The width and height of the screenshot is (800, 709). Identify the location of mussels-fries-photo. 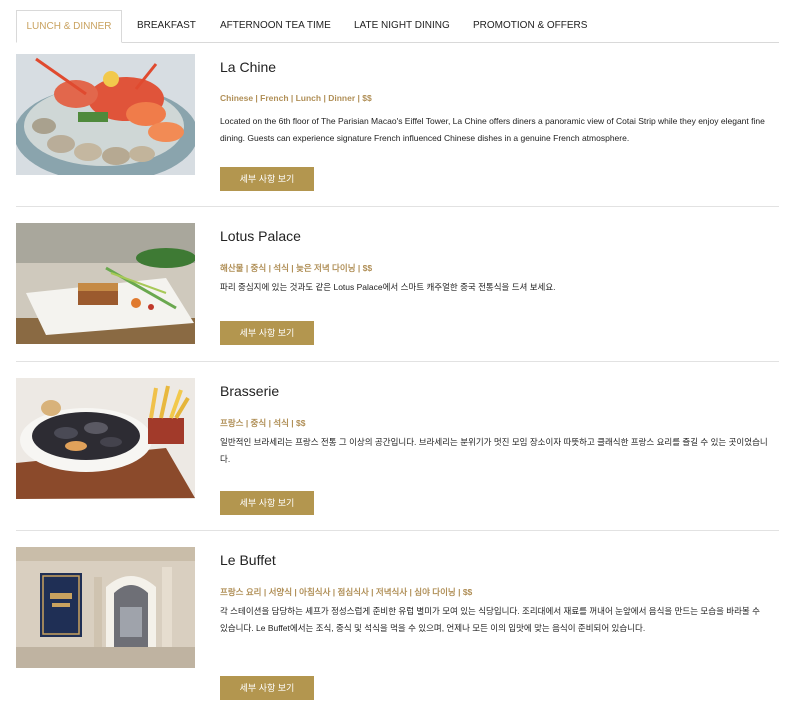
(105, 438).